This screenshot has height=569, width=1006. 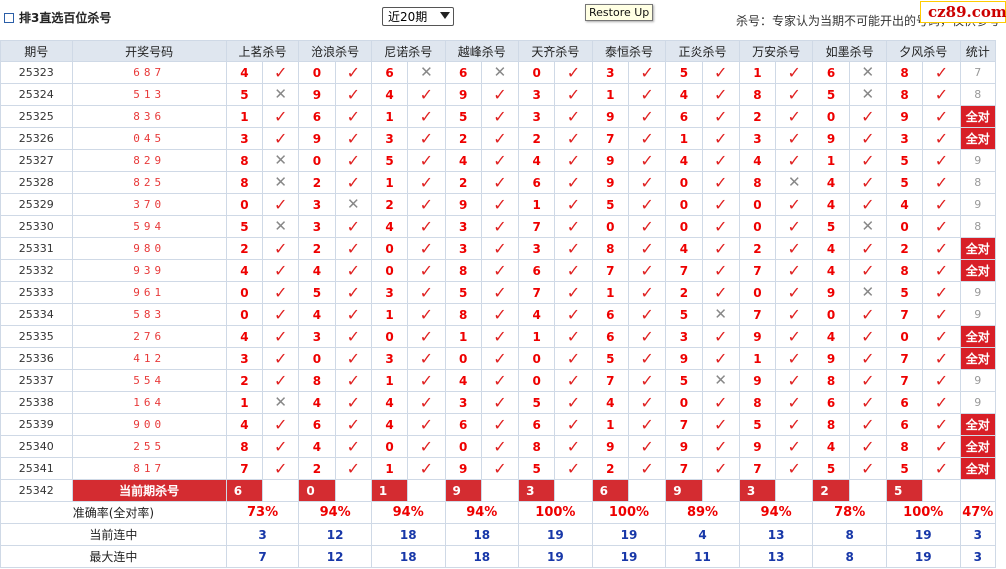 I want to click on col-expert: 夕风杀号, so click(x=923, y=51).